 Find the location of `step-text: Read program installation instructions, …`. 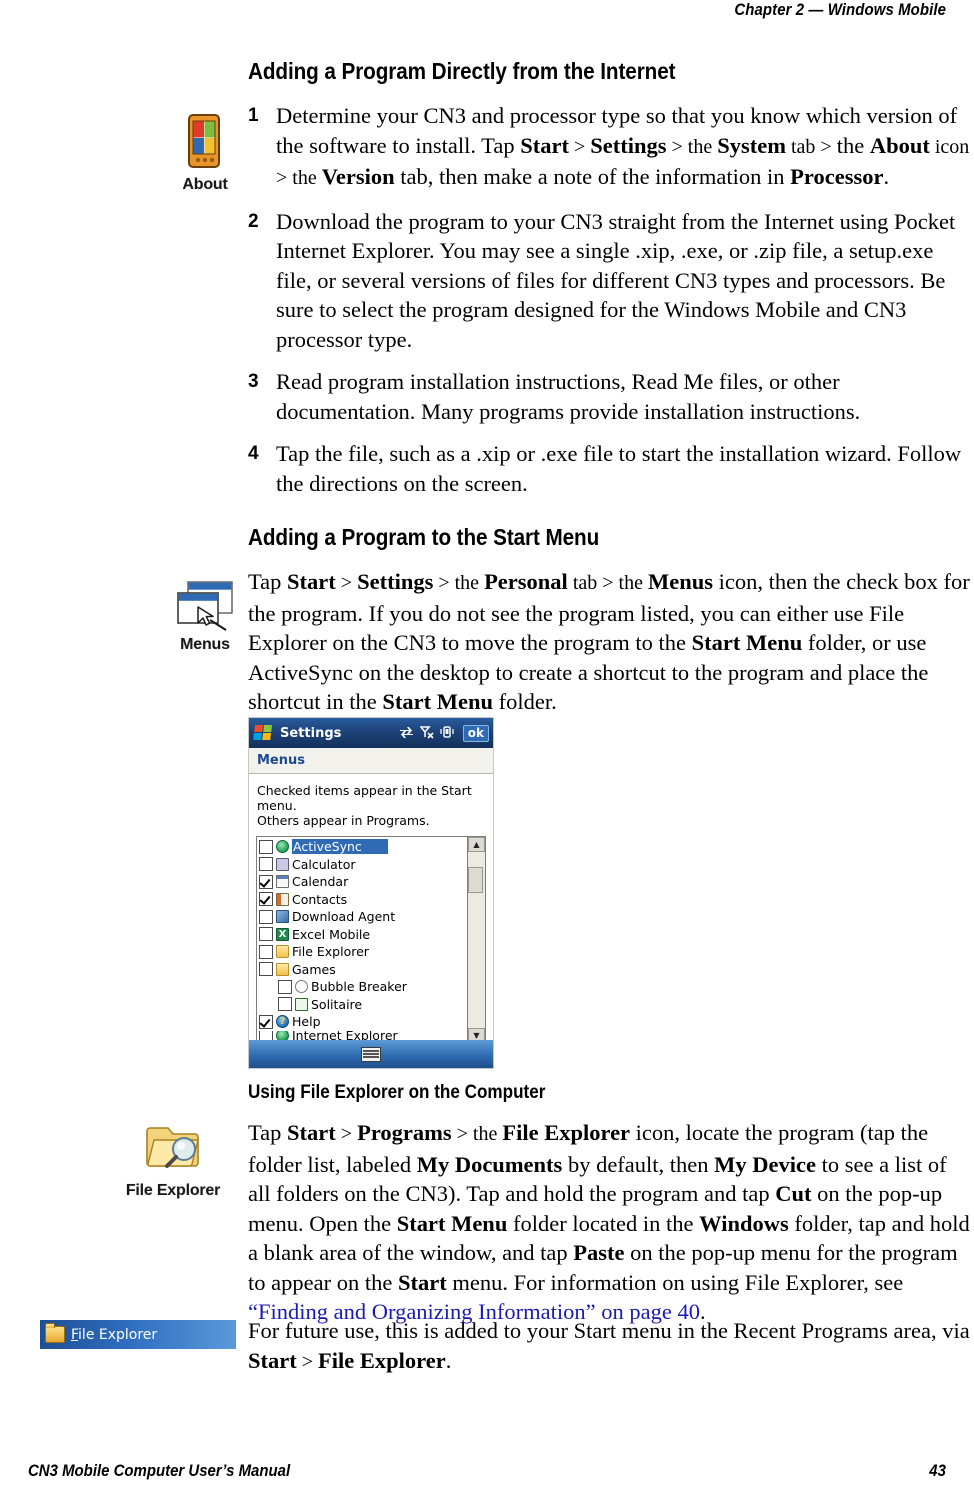

step-text: Read program installation instructions, … is located at coordinates (568, 396).